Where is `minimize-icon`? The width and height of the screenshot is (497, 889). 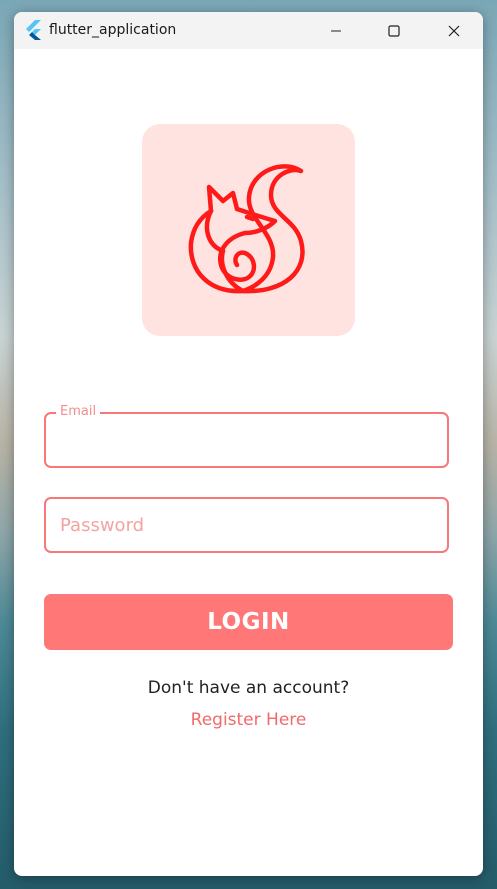 minimize-icon is located at coordinates (336, 31).